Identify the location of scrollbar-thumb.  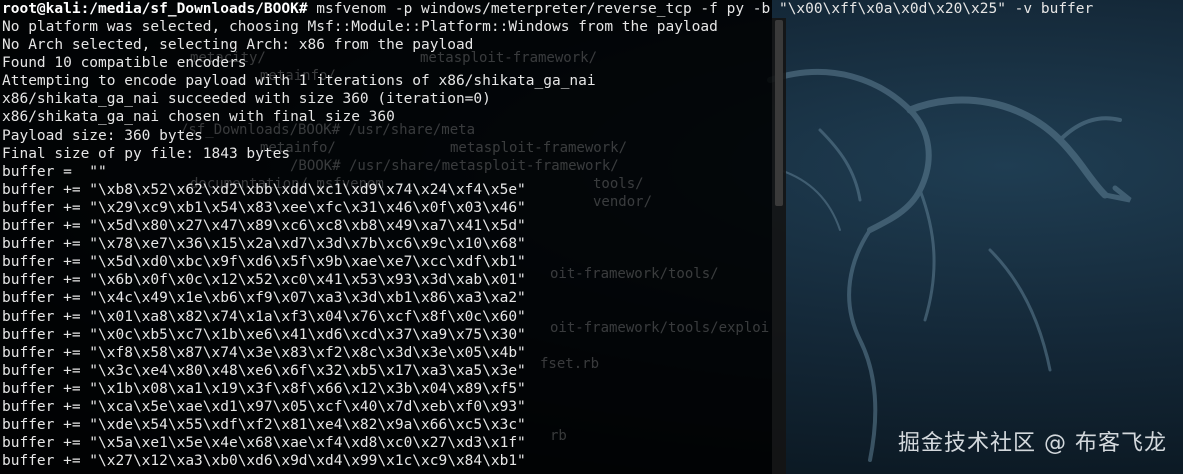
(779, 113).